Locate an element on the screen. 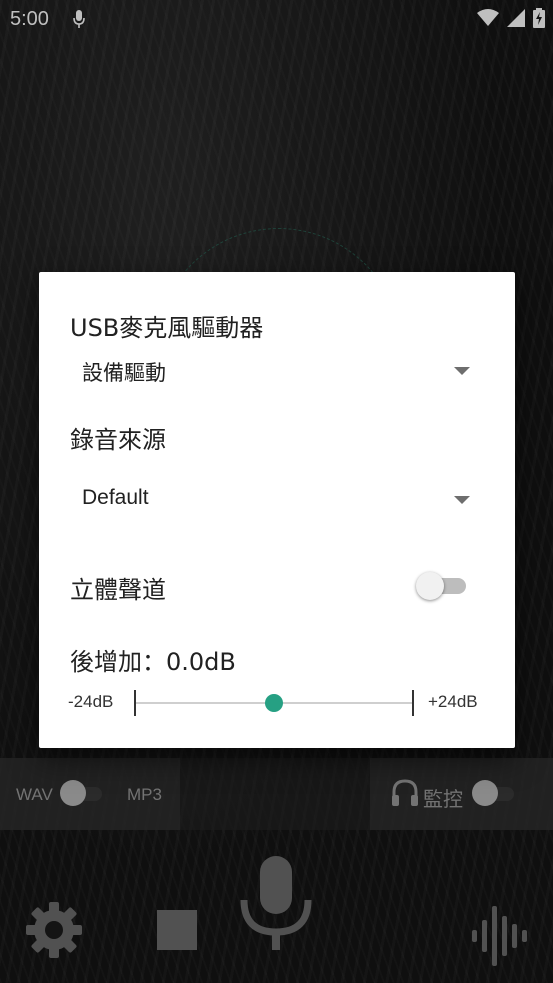  stereo-label: 立體聲道 is located at coordinates (118, 590).